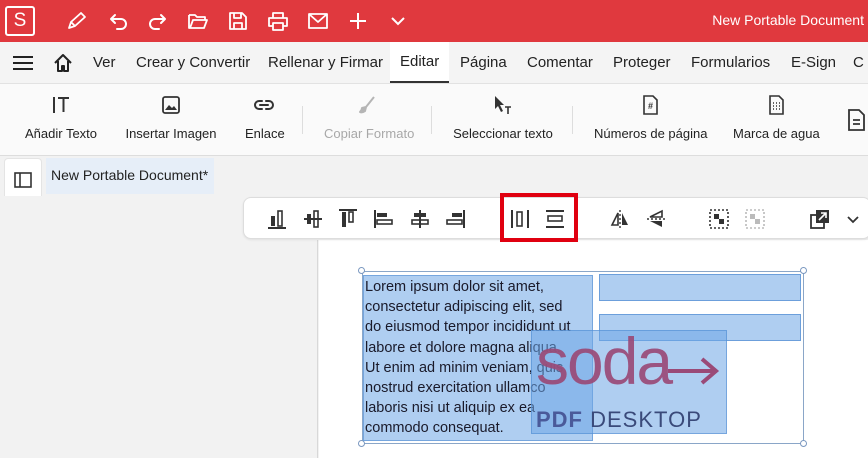 This screenshot has height=458, width=868. I want to click on highlight-annotation-box, so click(539, 217).